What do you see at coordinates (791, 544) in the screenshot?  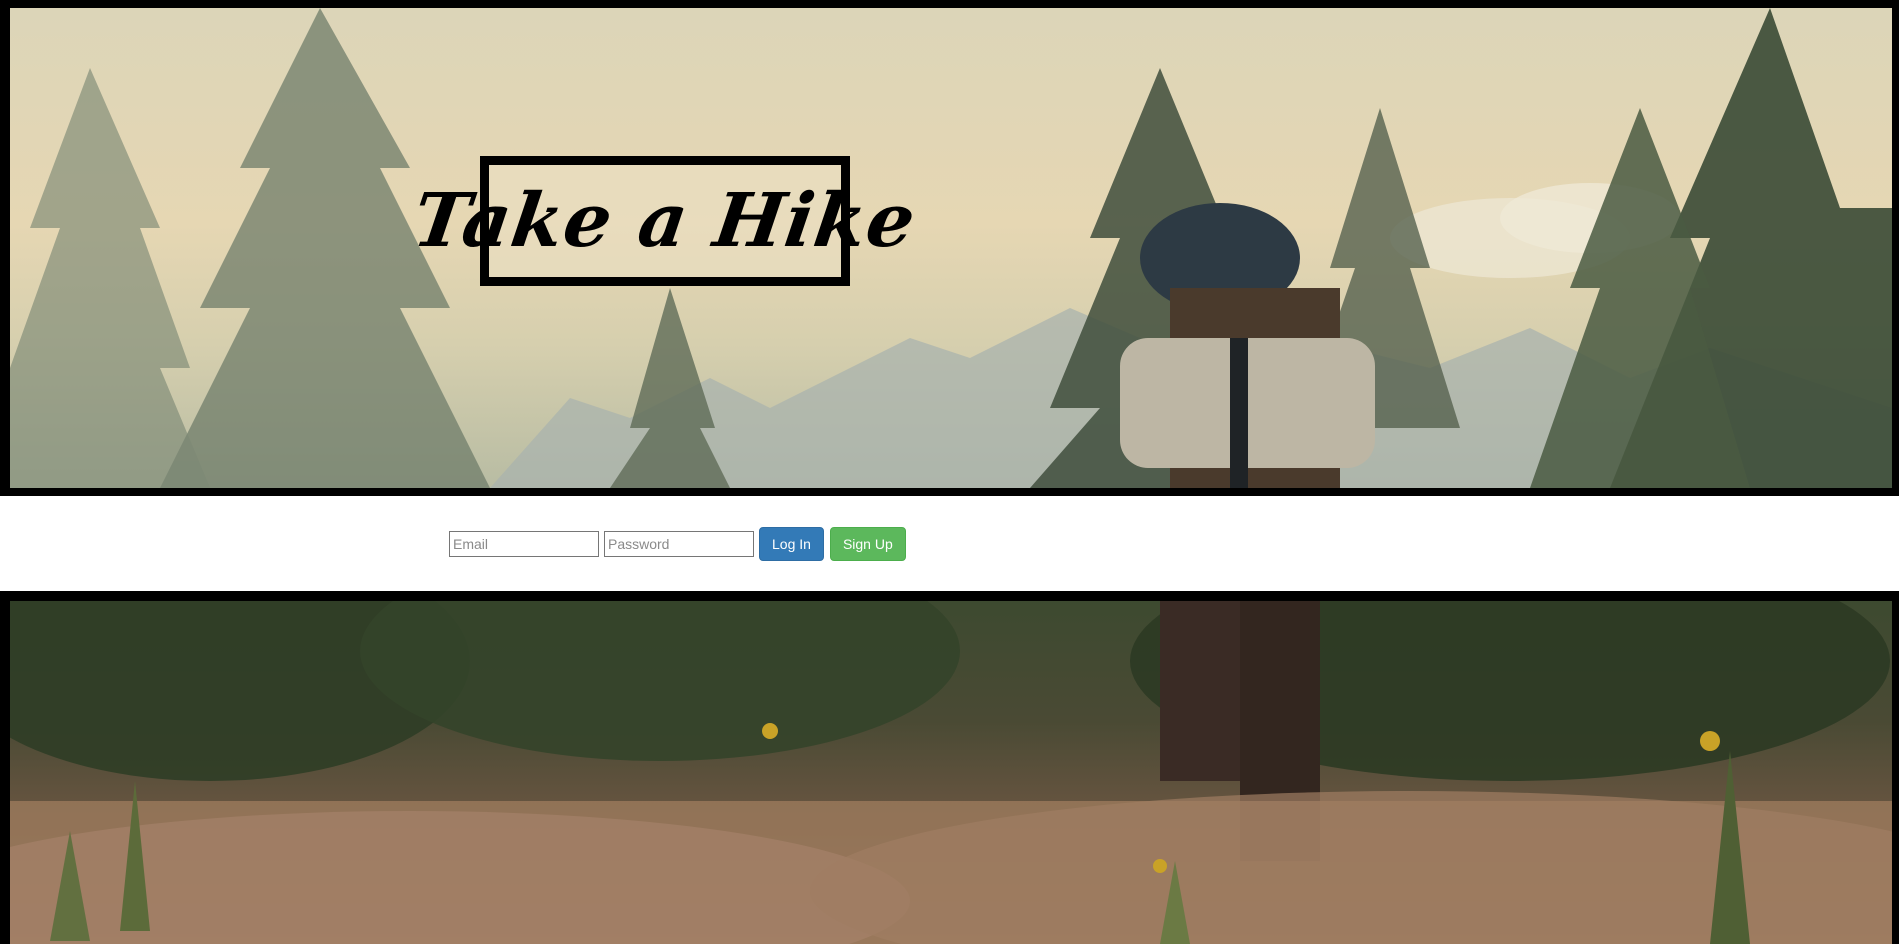 I see `login-button: Log In` at bounding box center [791, 544].